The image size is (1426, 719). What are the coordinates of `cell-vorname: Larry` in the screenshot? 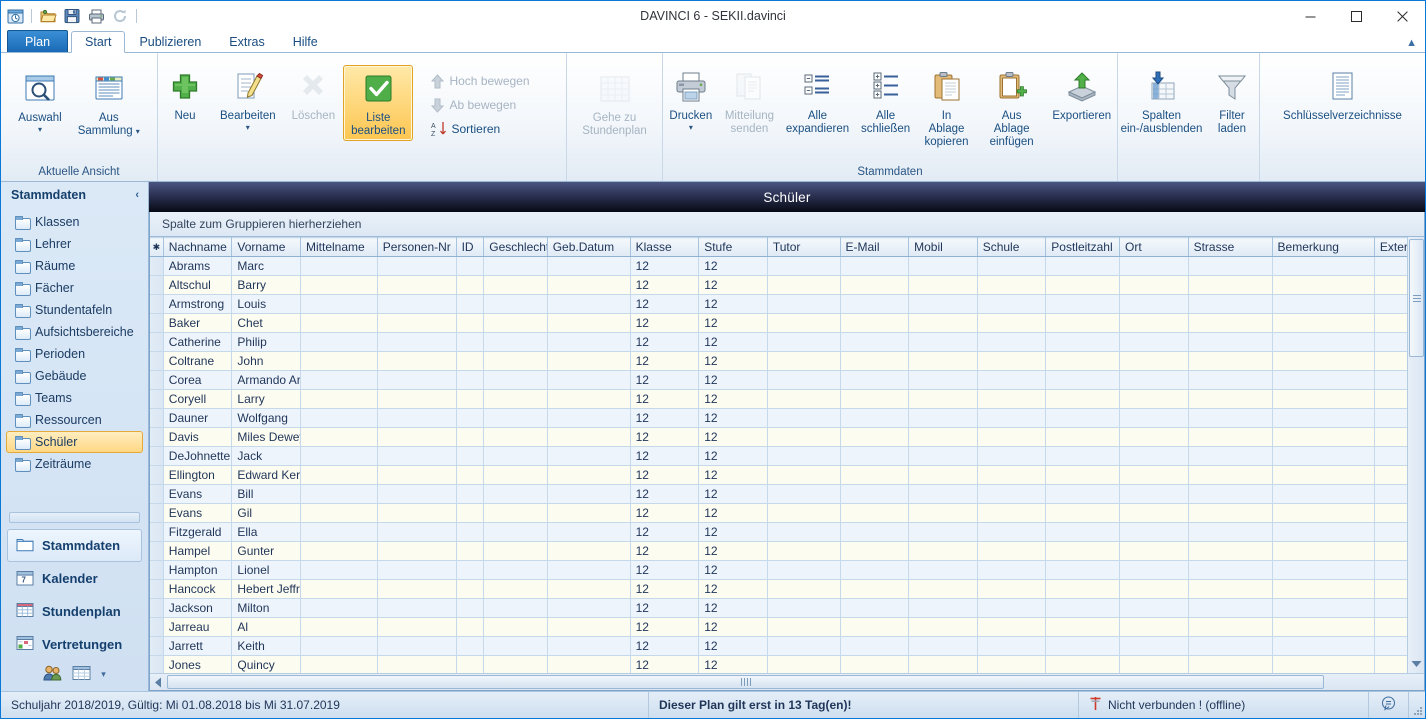 It's located at (266, 399).